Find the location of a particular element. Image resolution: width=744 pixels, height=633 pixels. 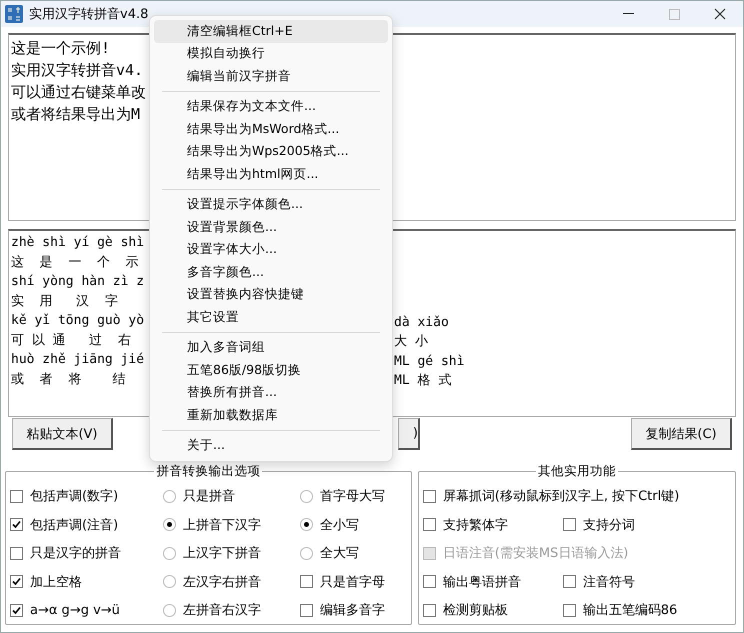

maximize-icon is located at coordinates (674, 14).